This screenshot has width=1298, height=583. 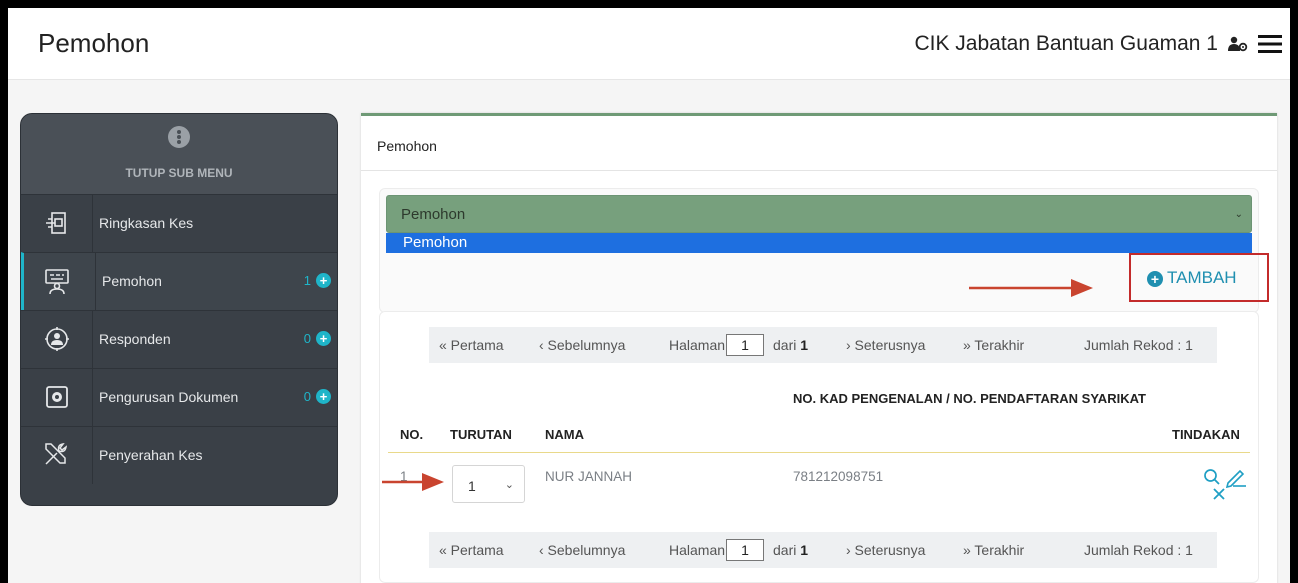 I want to click on select-option-pemohon: Pemohon, so click(x=819, y=243).